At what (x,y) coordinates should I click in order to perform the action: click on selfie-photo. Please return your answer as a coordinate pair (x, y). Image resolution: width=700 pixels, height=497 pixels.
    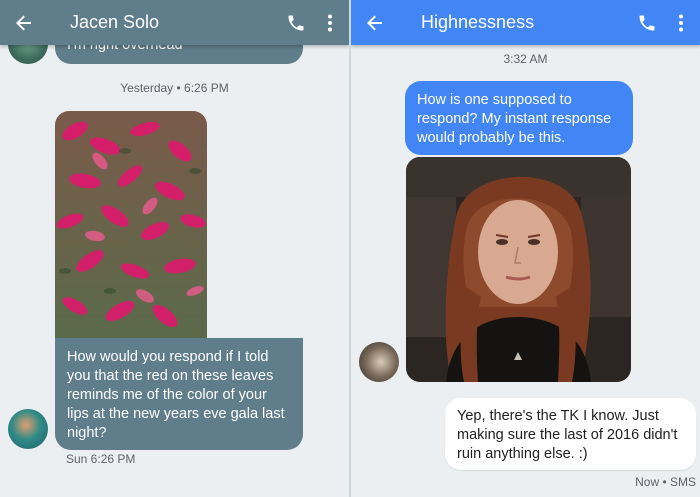
    Looking at the image, I should click on (518, 269).